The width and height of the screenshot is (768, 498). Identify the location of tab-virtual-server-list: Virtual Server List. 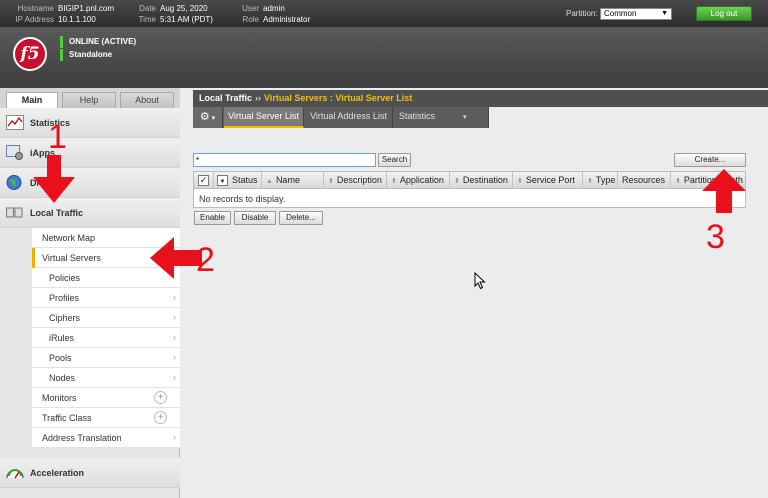
(264, 117).